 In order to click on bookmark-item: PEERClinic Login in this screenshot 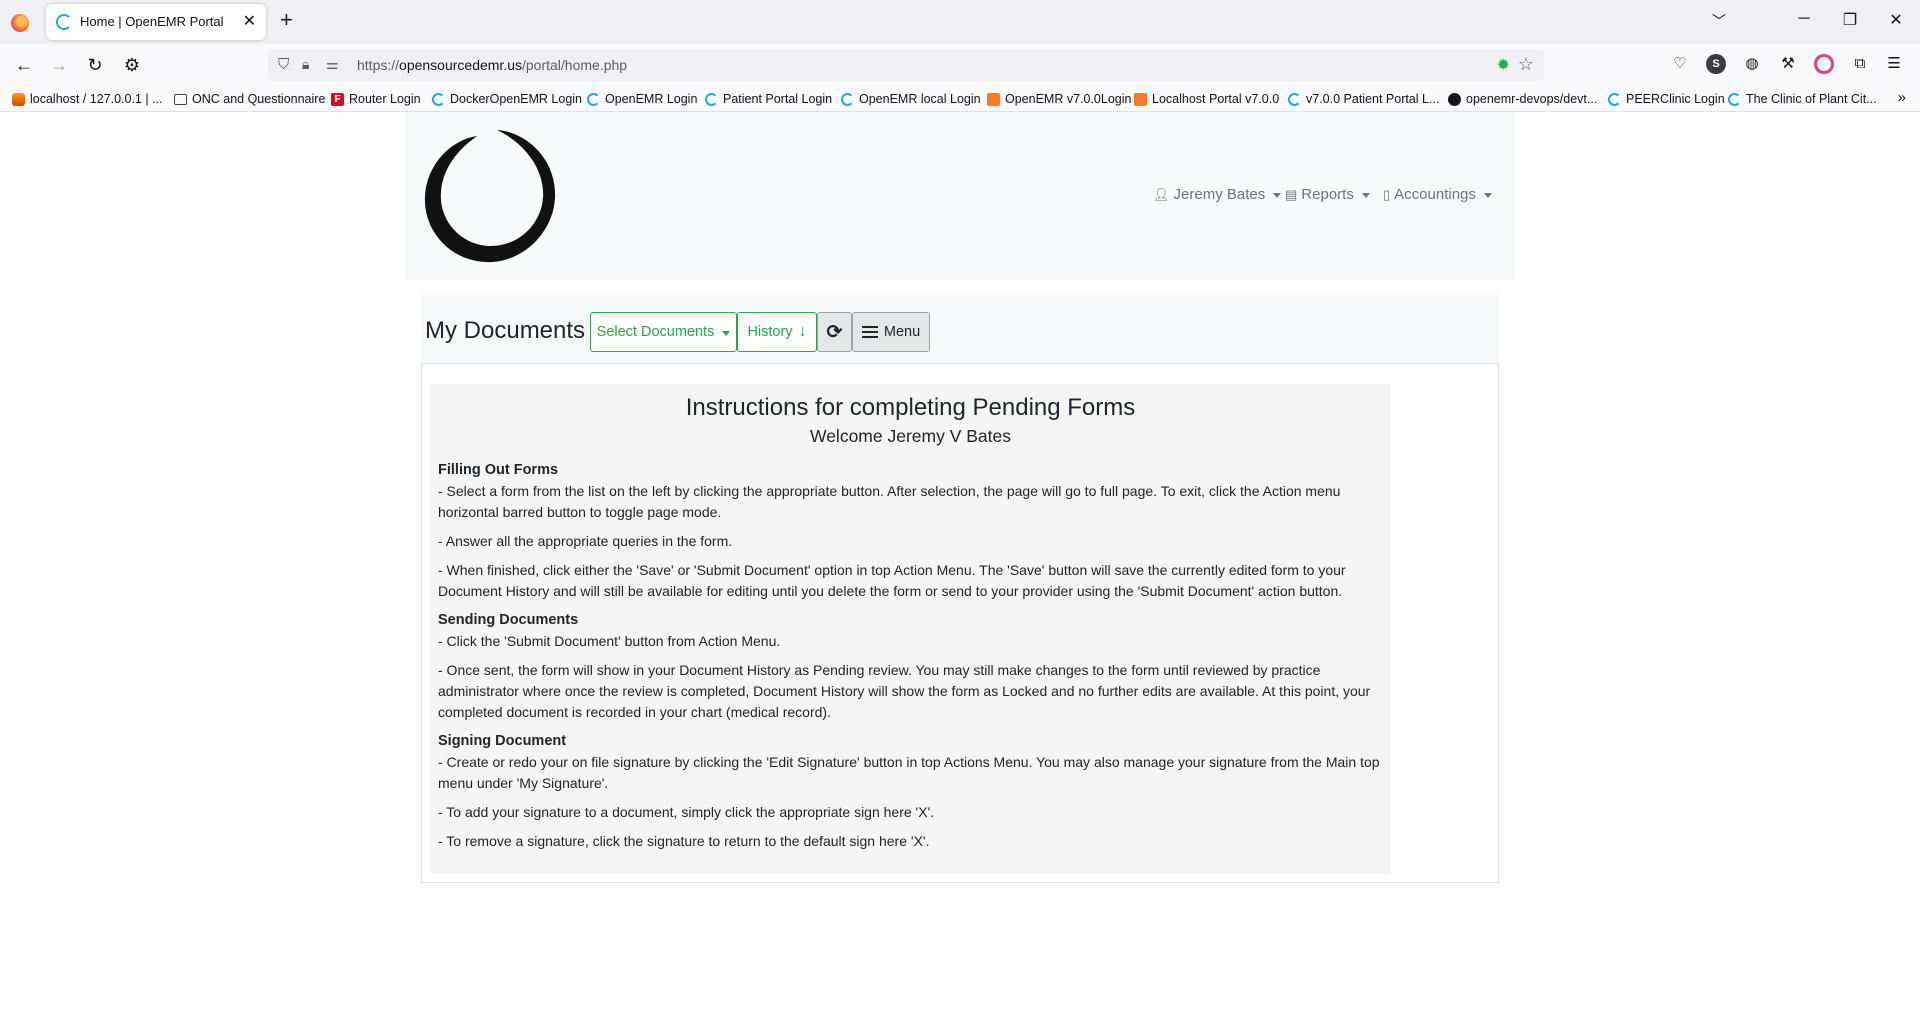, I will do `click(1666, 99)`.